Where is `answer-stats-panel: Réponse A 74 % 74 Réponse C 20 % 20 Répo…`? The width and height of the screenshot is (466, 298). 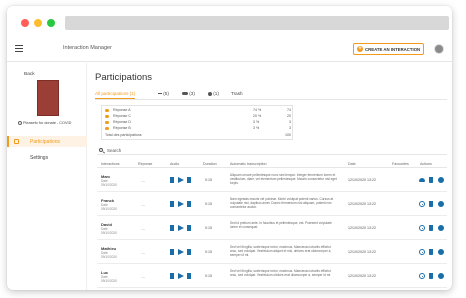 answer-stats-panel: Réponse A 74 % 74 Réponse C 20 % 20 Répo… is located at coordinates (197, 122).